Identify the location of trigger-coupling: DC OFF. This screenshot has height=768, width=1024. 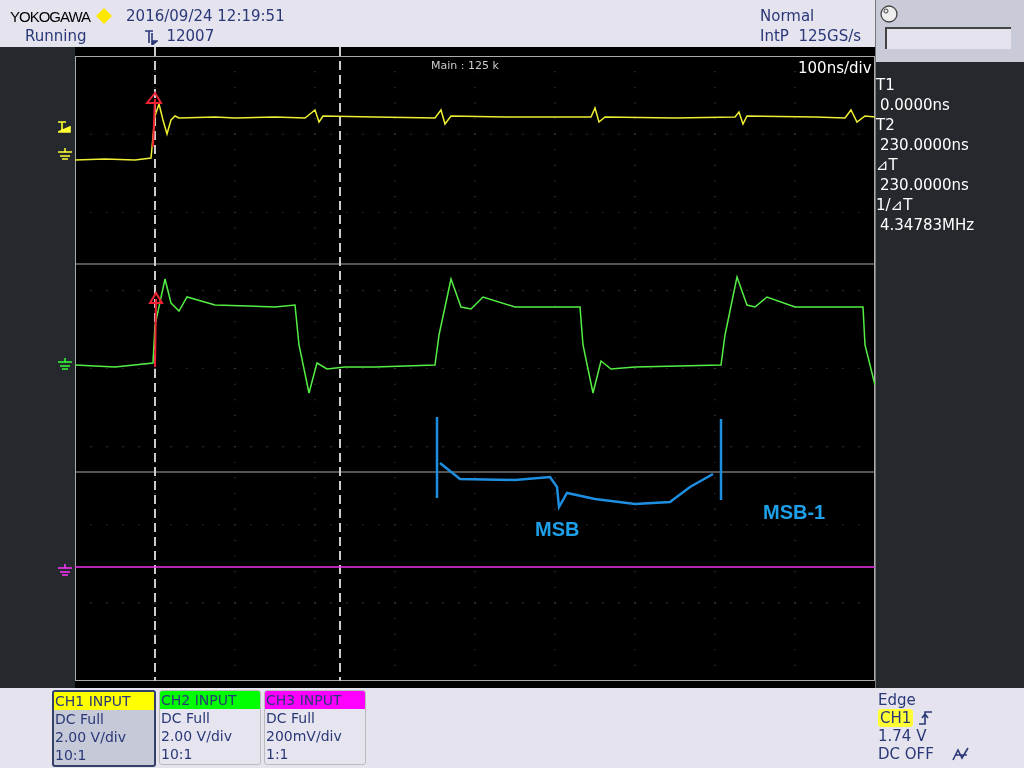
(906, 754).